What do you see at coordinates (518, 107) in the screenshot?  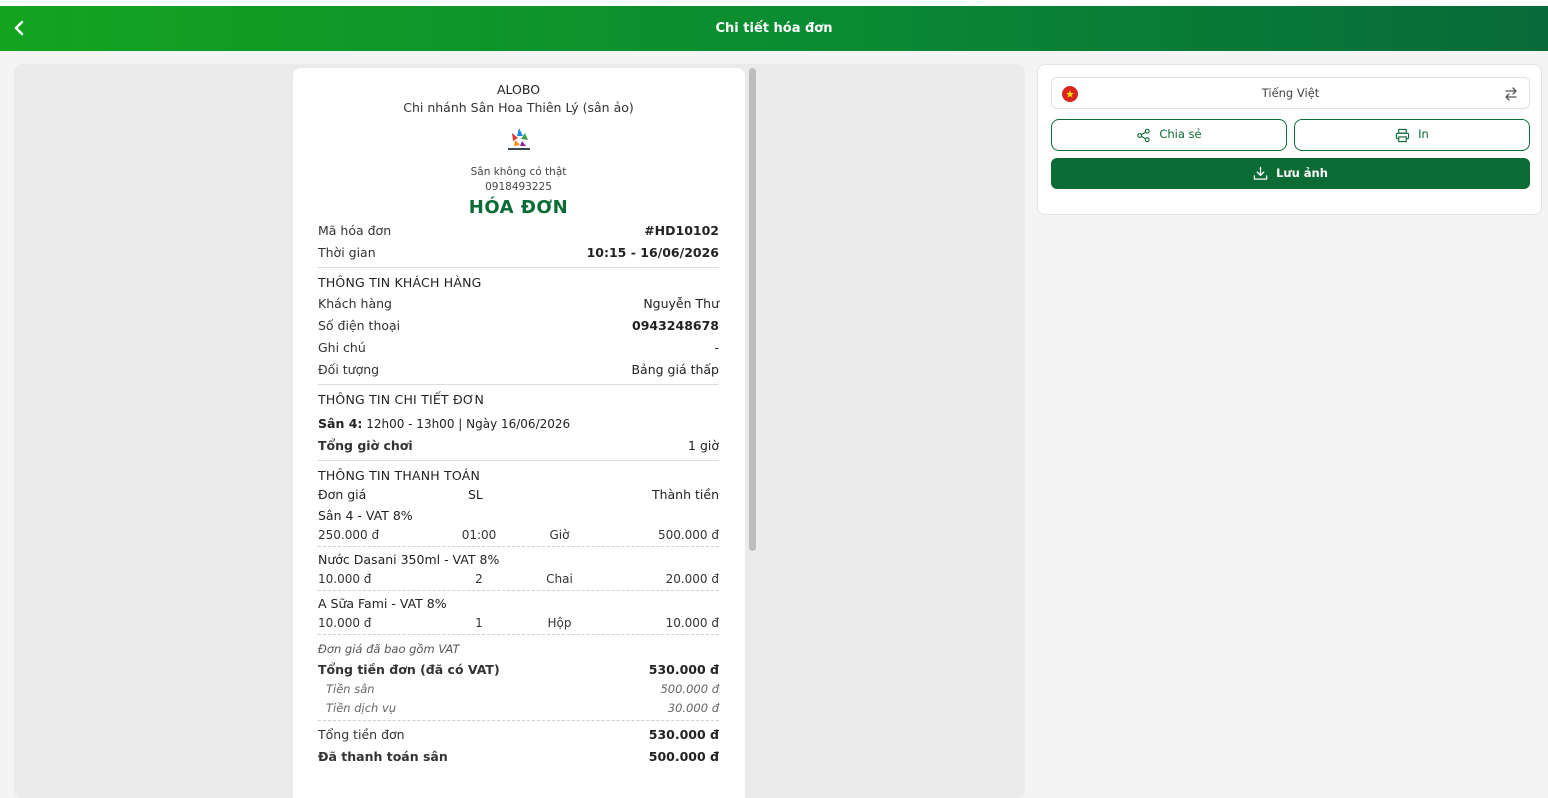 I see `branch-name: Chi nhánh Sân Hoa Thiên Lý (sân ảo)` at bounding box center [518, 107].